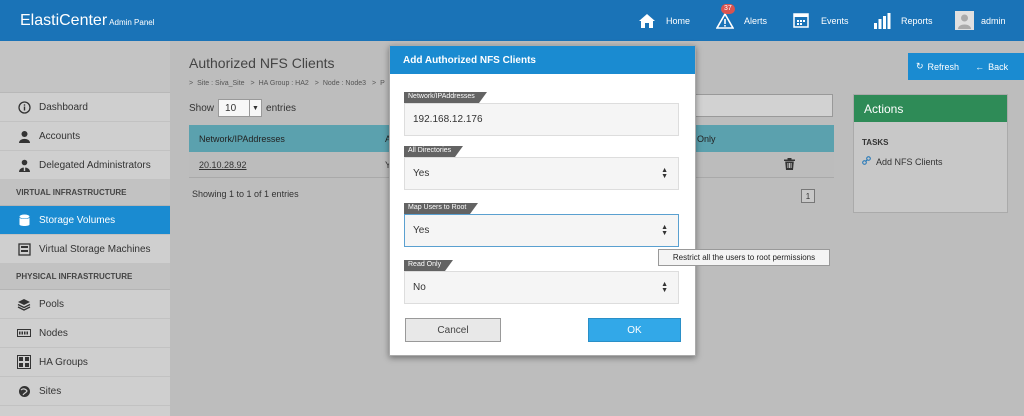 The height and width of the screenshot is (416, 1024). I want to click on arrow-left-icon: ←, so click(980, 66).